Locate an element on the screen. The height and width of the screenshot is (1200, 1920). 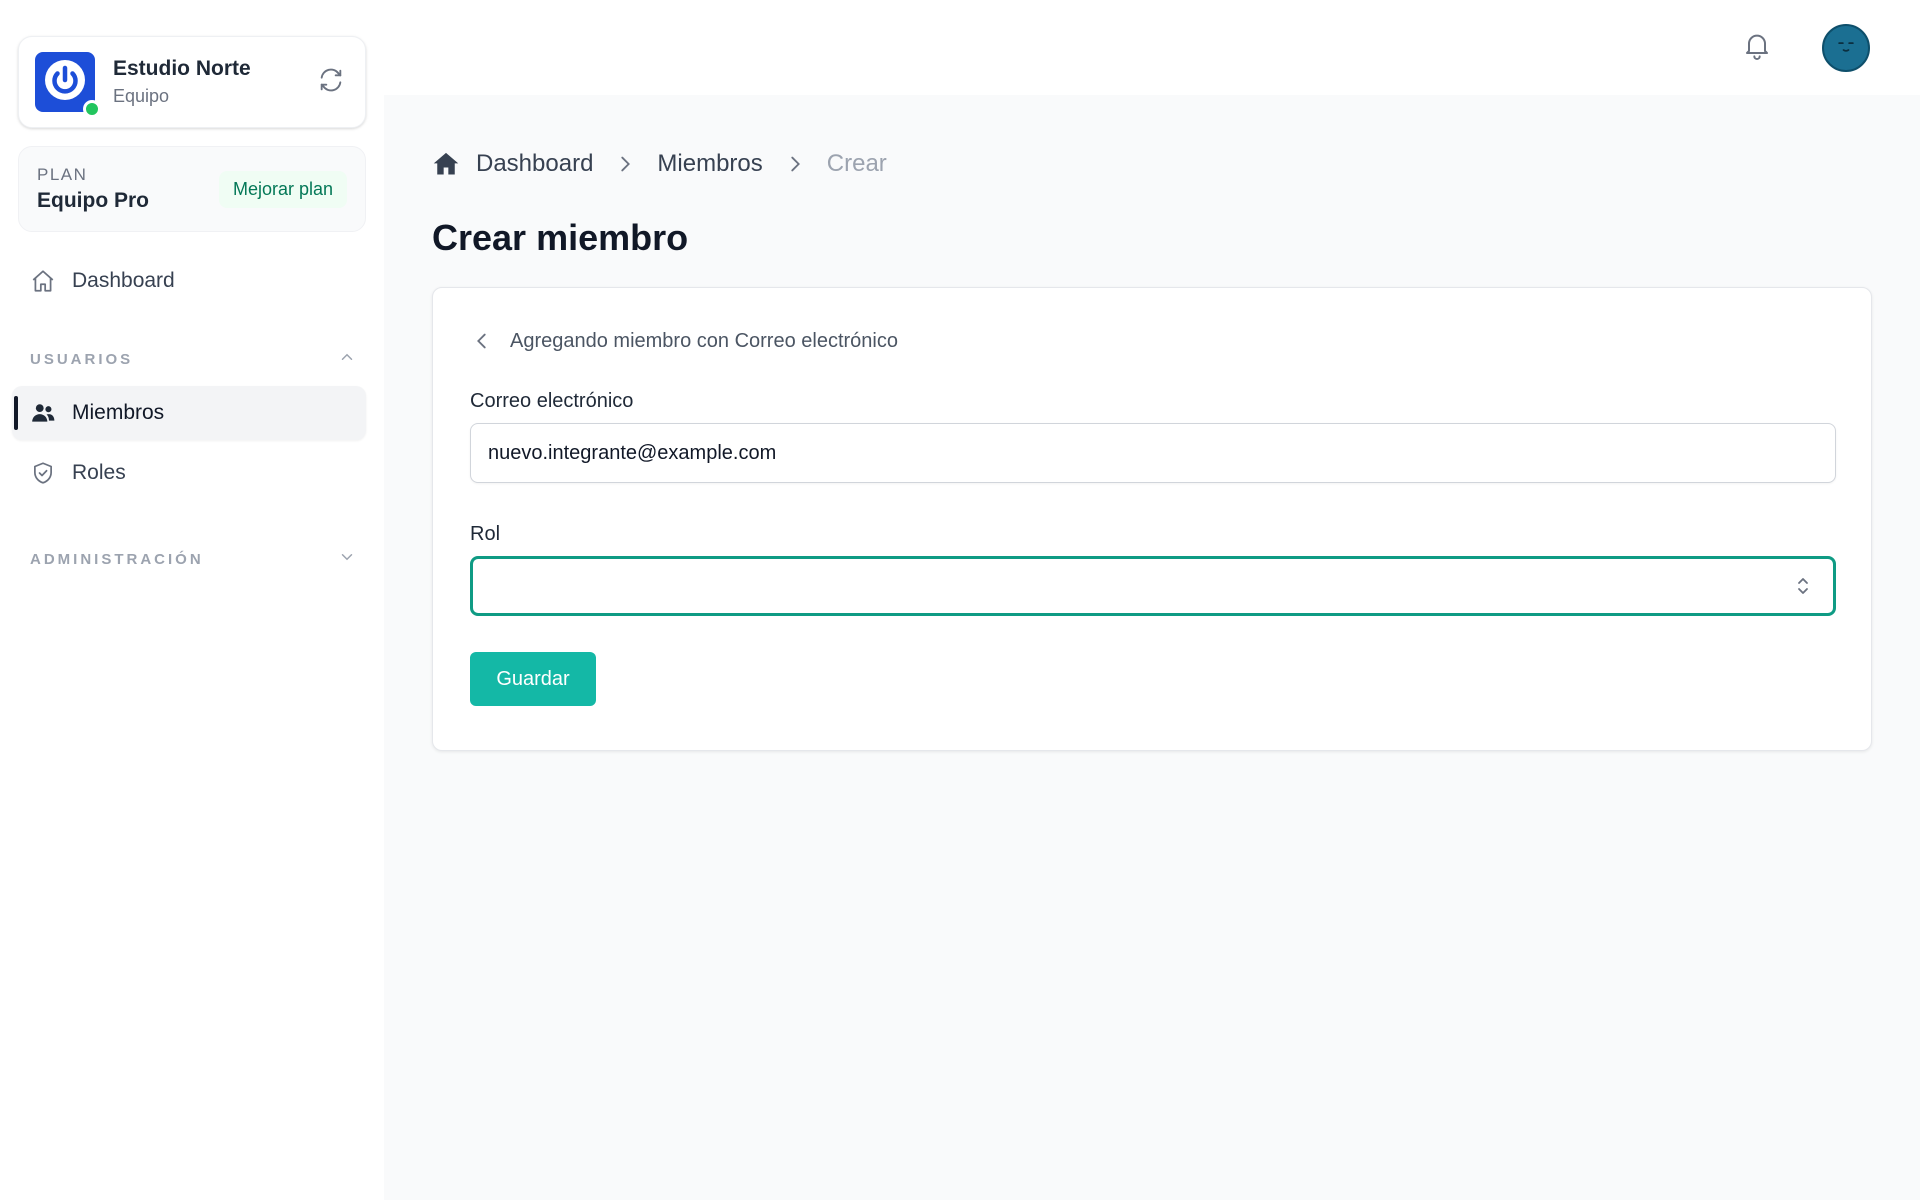
team-switcher: Estudio Norte Equipo is located at coordinates (192, 82).